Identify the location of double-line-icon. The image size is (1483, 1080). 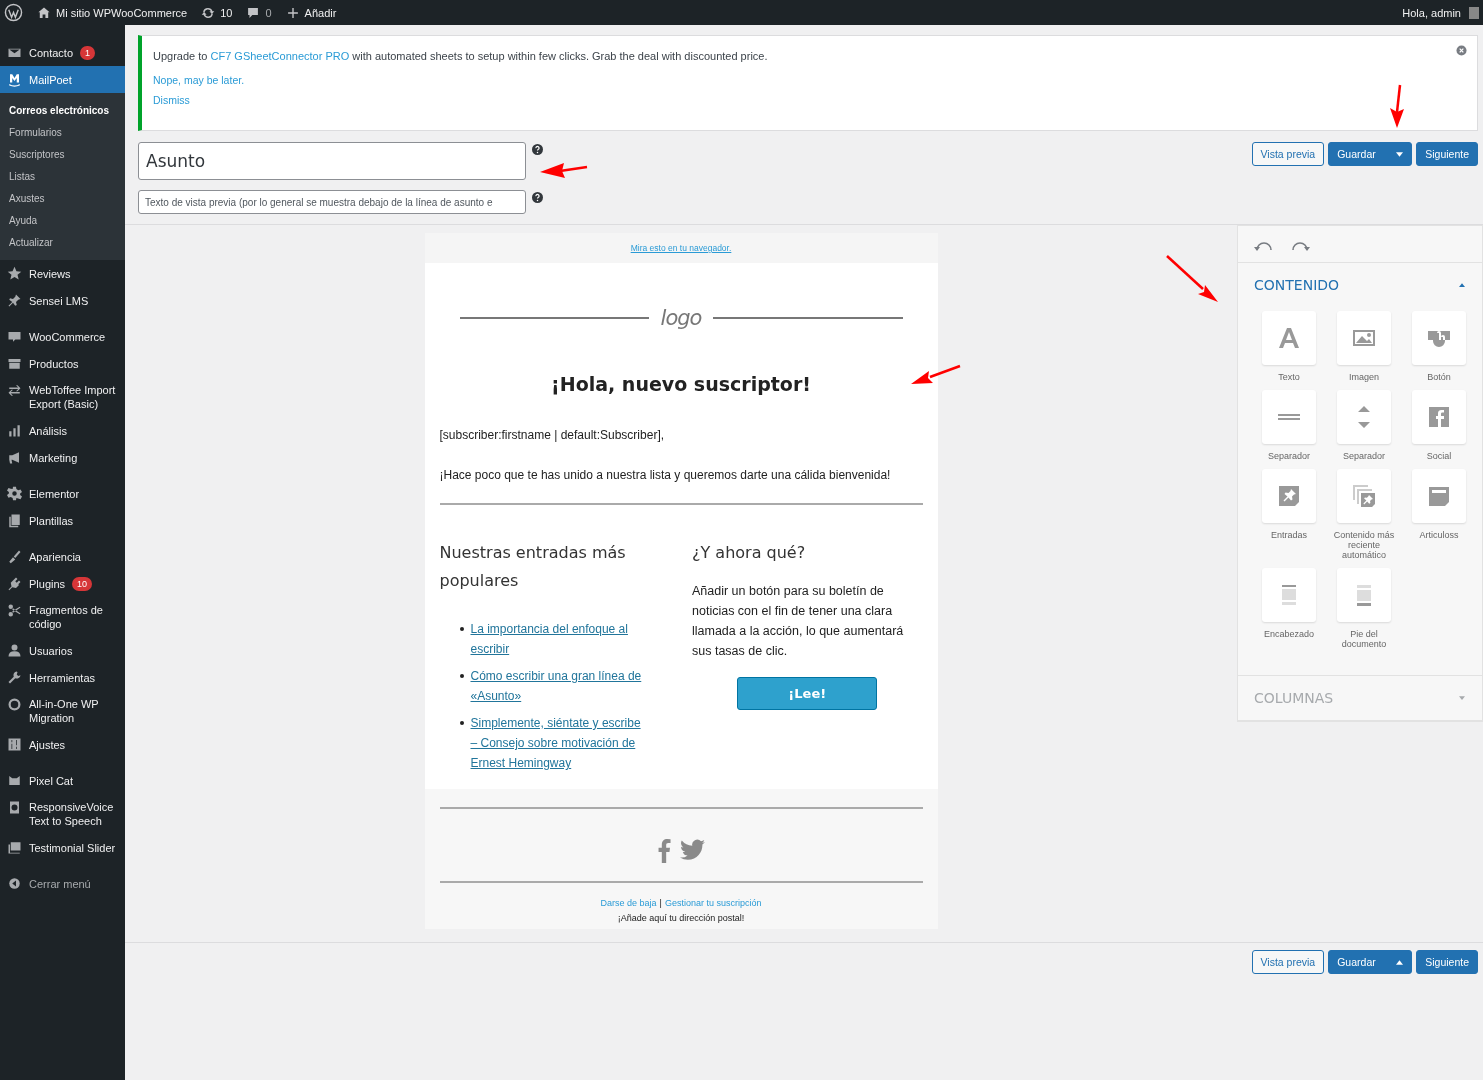
(1289, 417).